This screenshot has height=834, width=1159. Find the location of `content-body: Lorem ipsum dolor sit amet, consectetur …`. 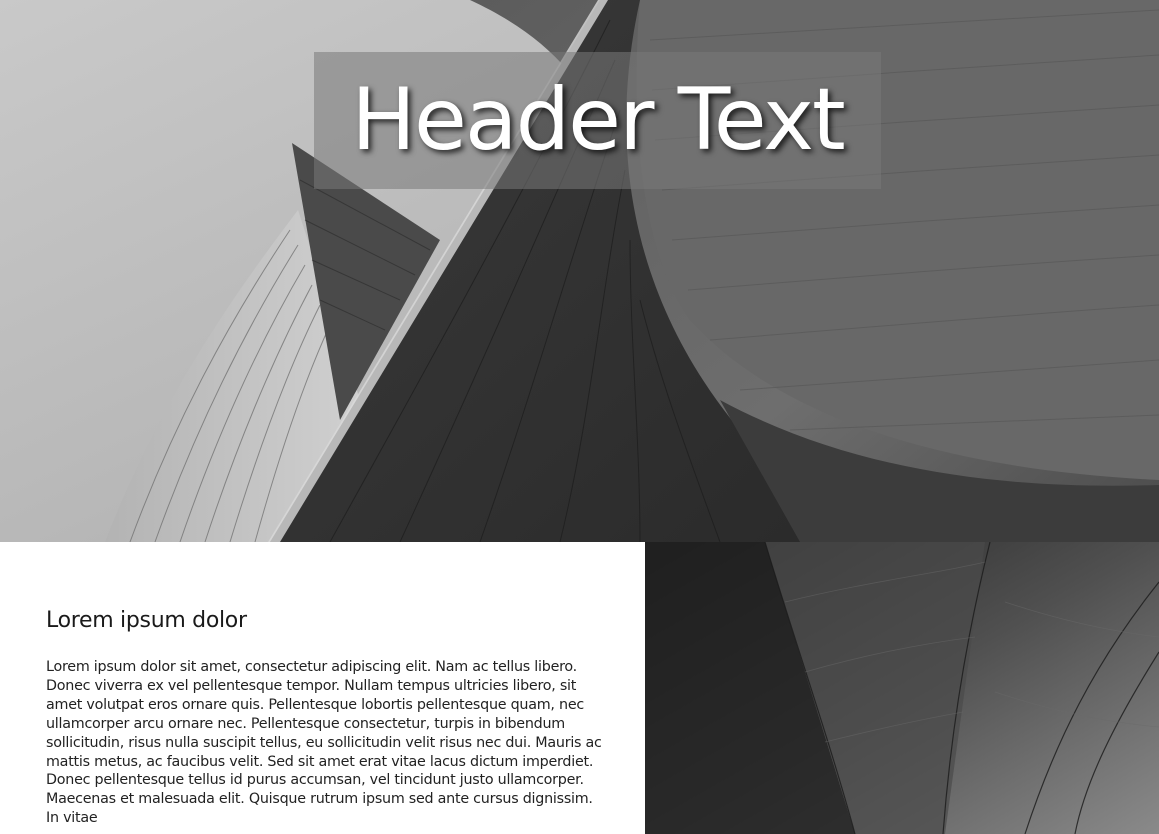

content-body: Lorem ipsum dolor sit amet, consectetur … is located at coordinates (324, 743).